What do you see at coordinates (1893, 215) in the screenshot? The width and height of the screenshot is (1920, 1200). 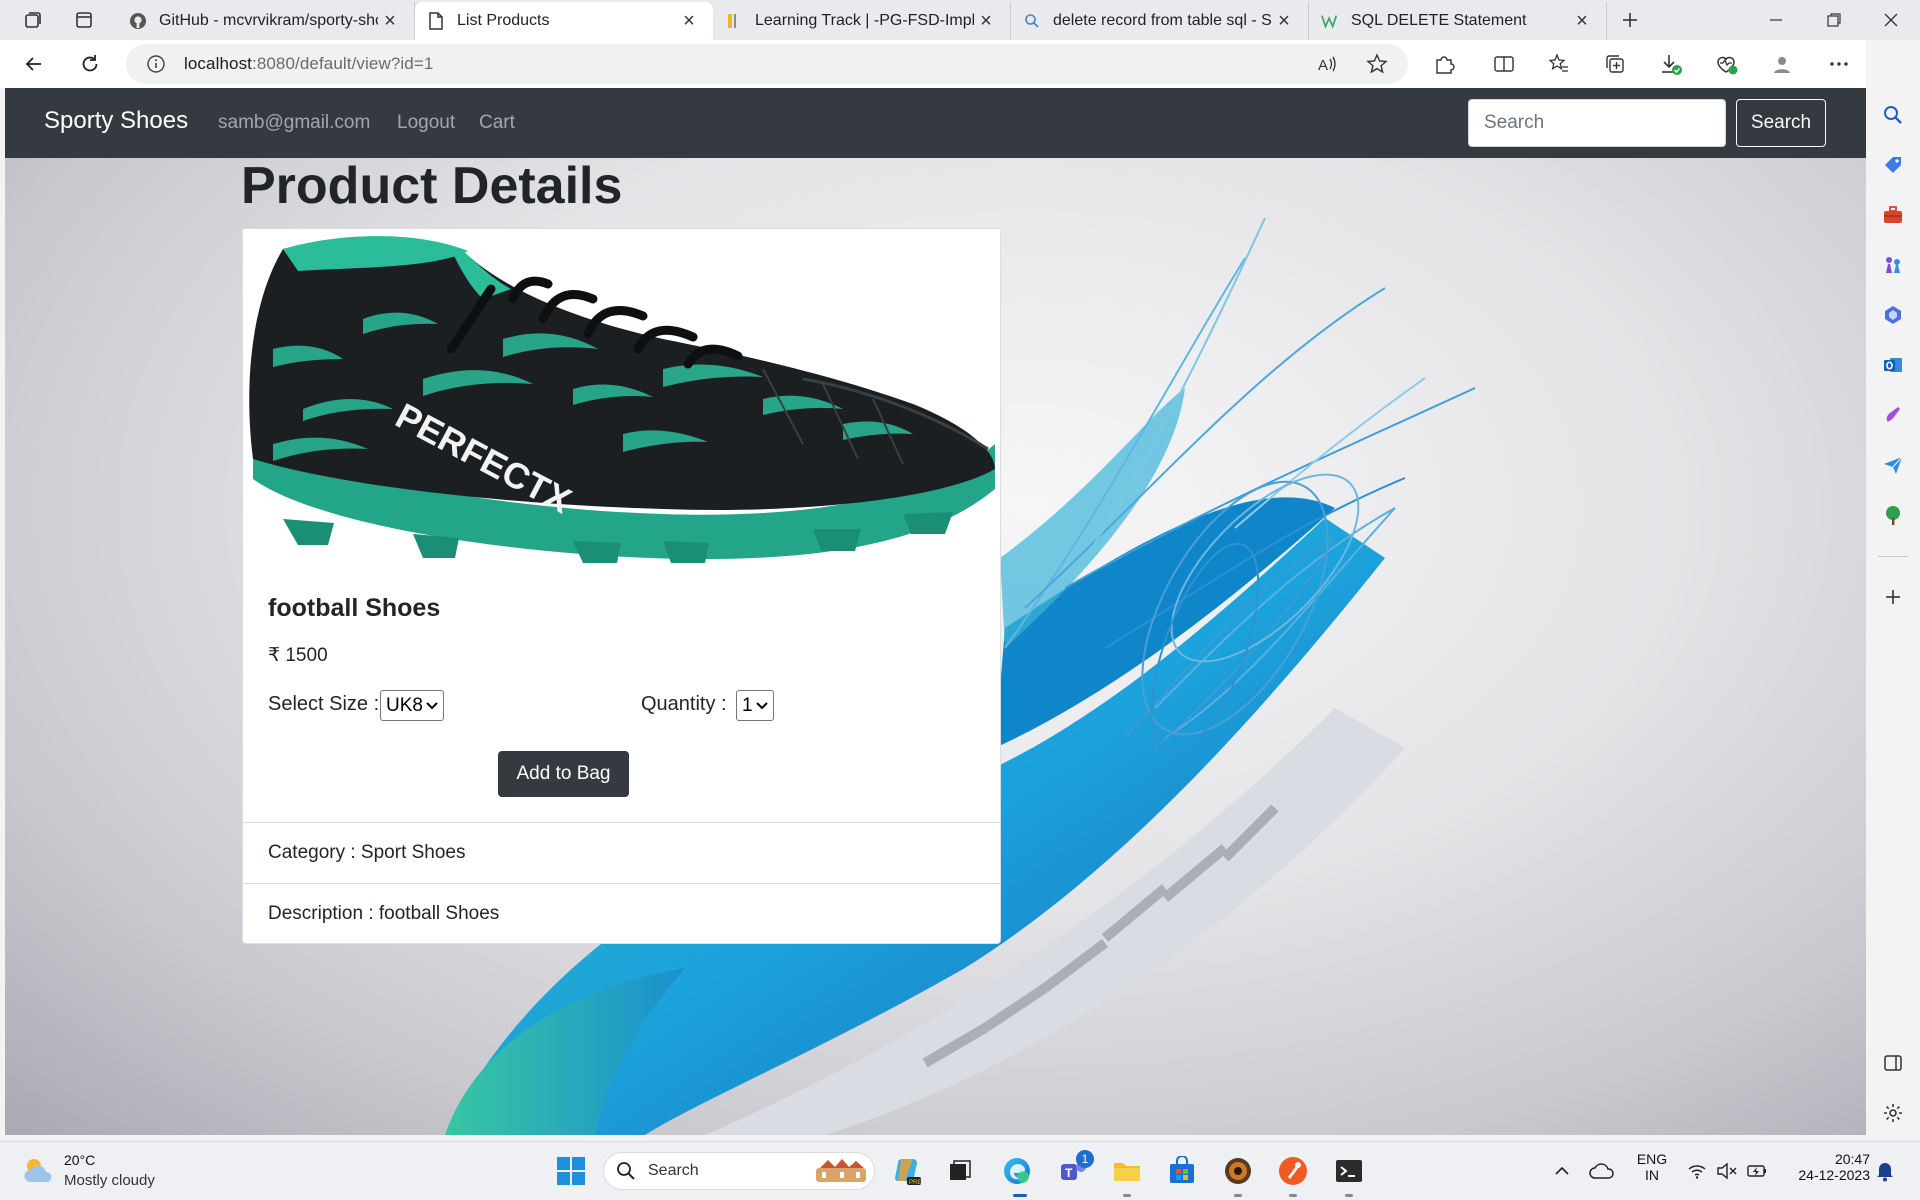 I see `tools-briefcase-icon` at bounding box center [1893, 215].